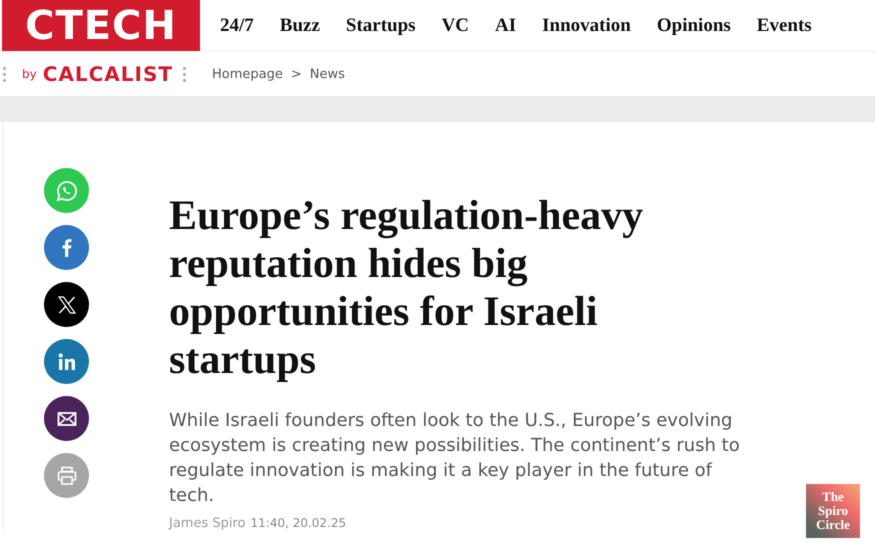  I want to click on brand-logo: CALCALIST, so click(108, 74).